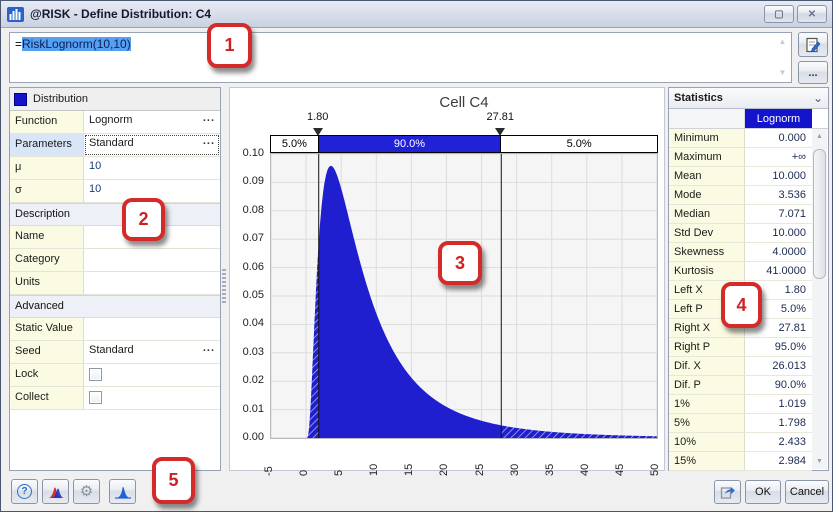  What do you see at coordinates (173, 480) in the screenshot?
I see `callout-5: 5` at bounding box center [173, 480].